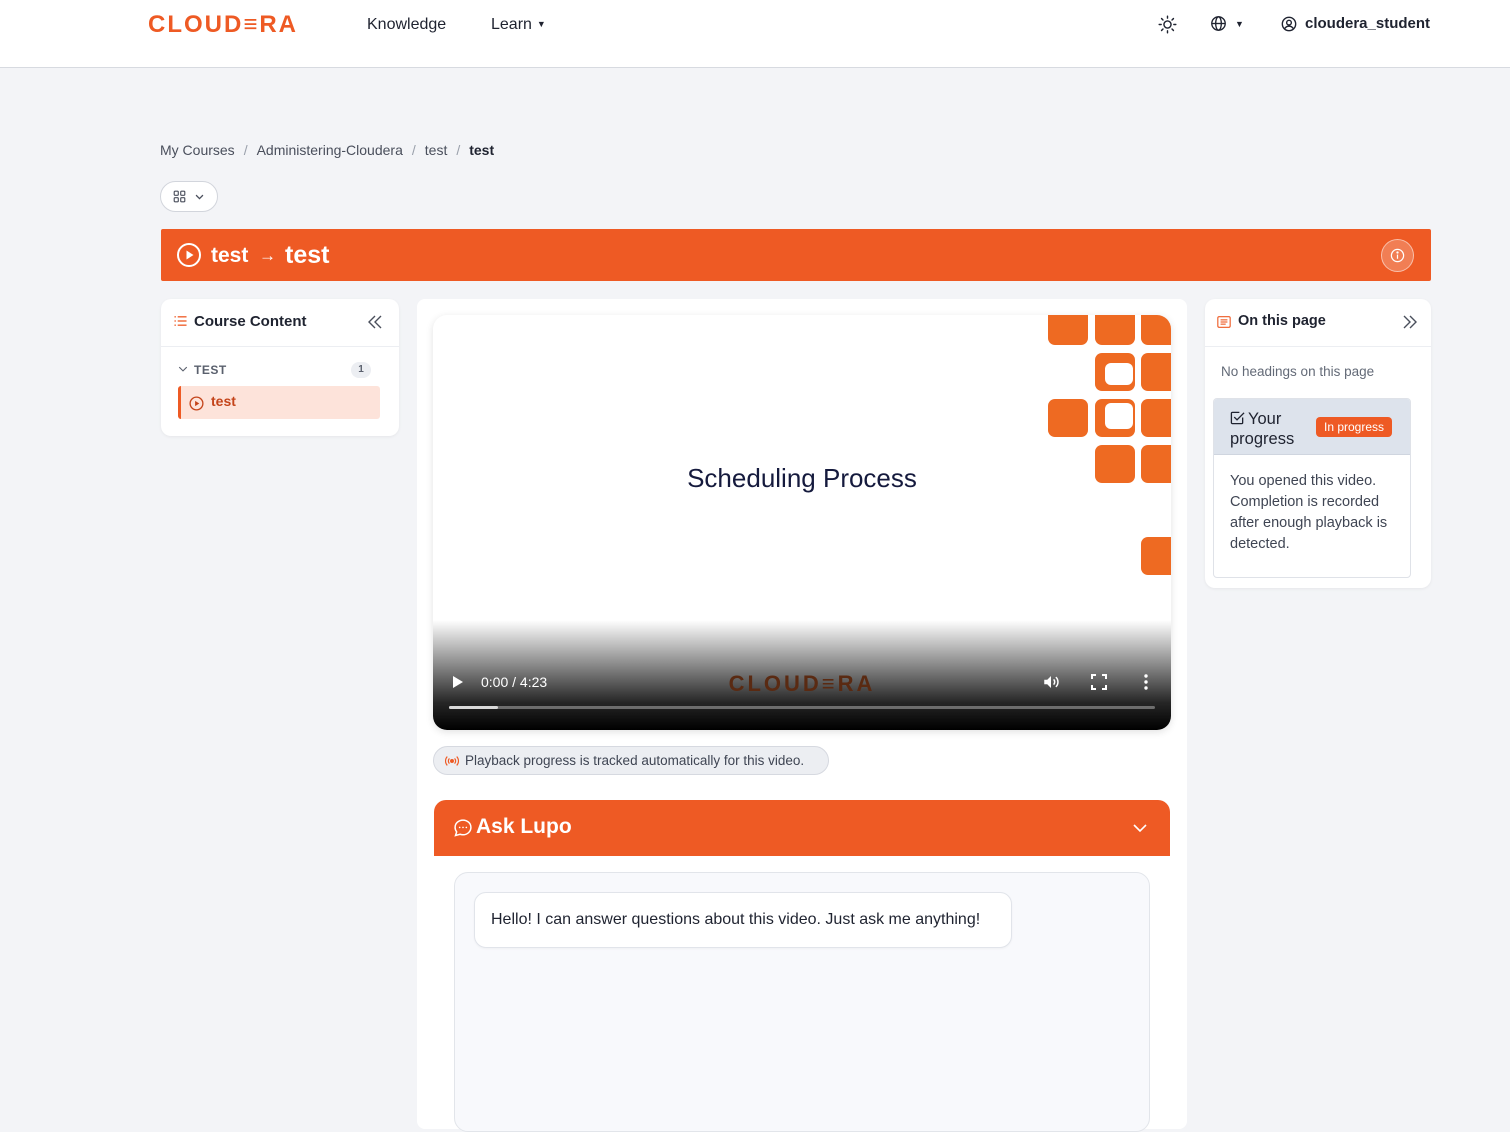 This screenshot has height=1132, width=1510. Describe the element at coordinates (1146, 682) in the screenshot. I see `more-vertical-icon` at that location.